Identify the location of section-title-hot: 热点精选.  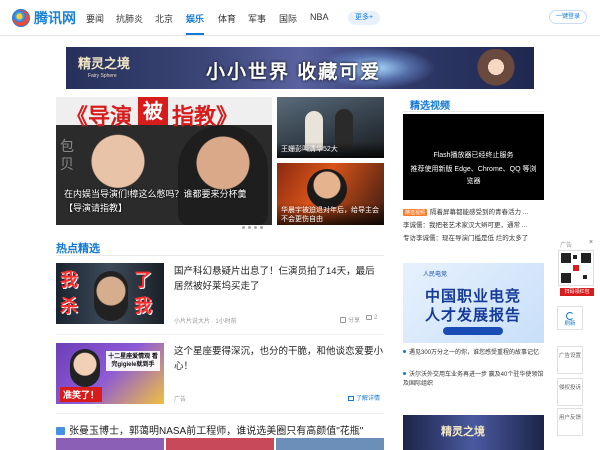
(78, 249).